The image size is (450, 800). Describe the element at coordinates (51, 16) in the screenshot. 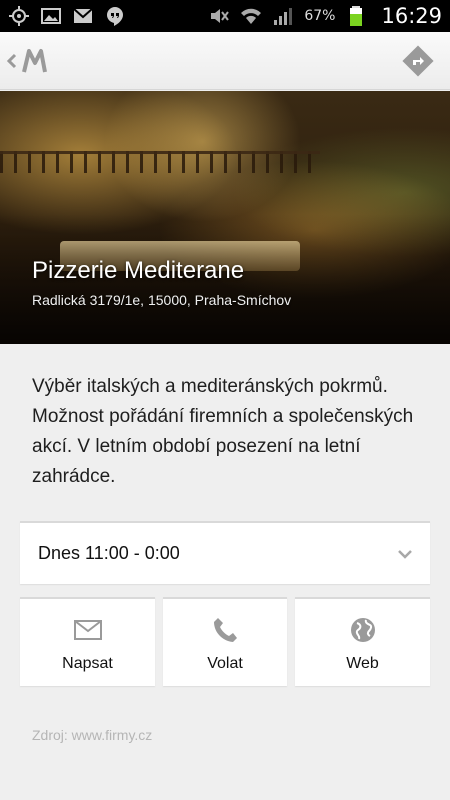

I see `gallery-icon` at that location.